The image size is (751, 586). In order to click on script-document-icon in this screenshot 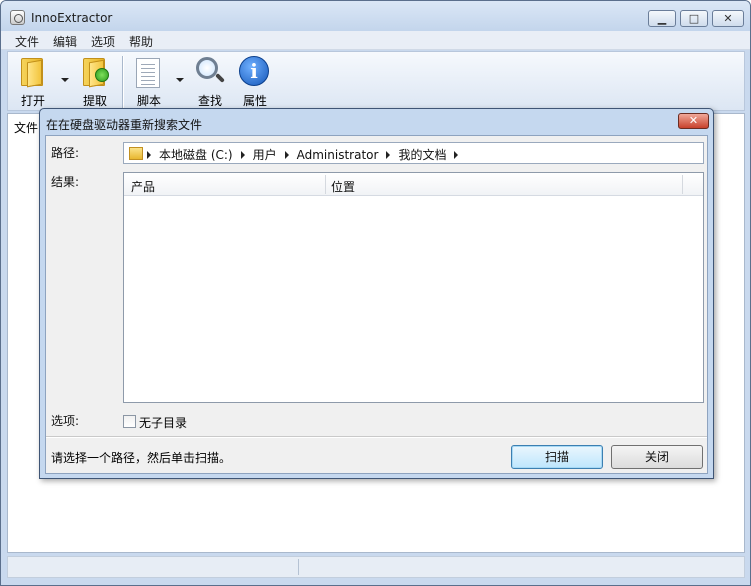, I will do `click(148, 73)`.